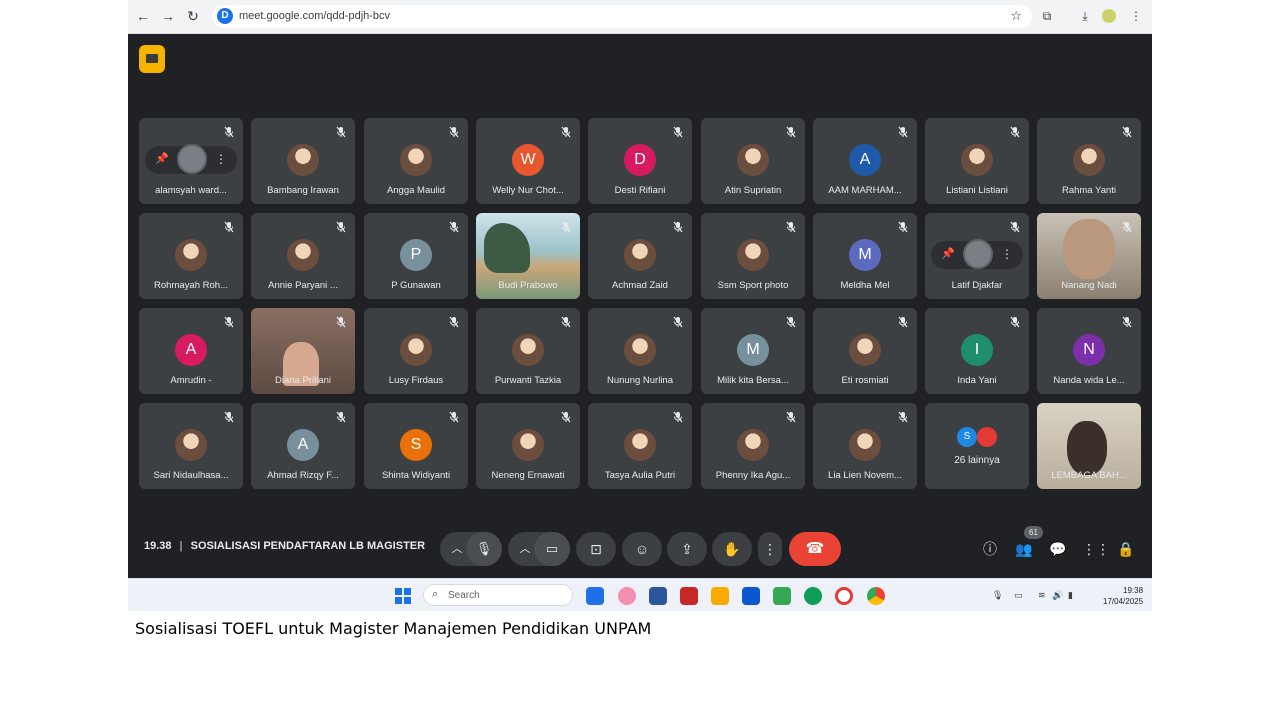 The image size is (1280, 720). What do you see at coordinates (753, 256) in the screenshot?
I see `participant-tile: Ssm Sport photo` at bounding box center [753, 256].